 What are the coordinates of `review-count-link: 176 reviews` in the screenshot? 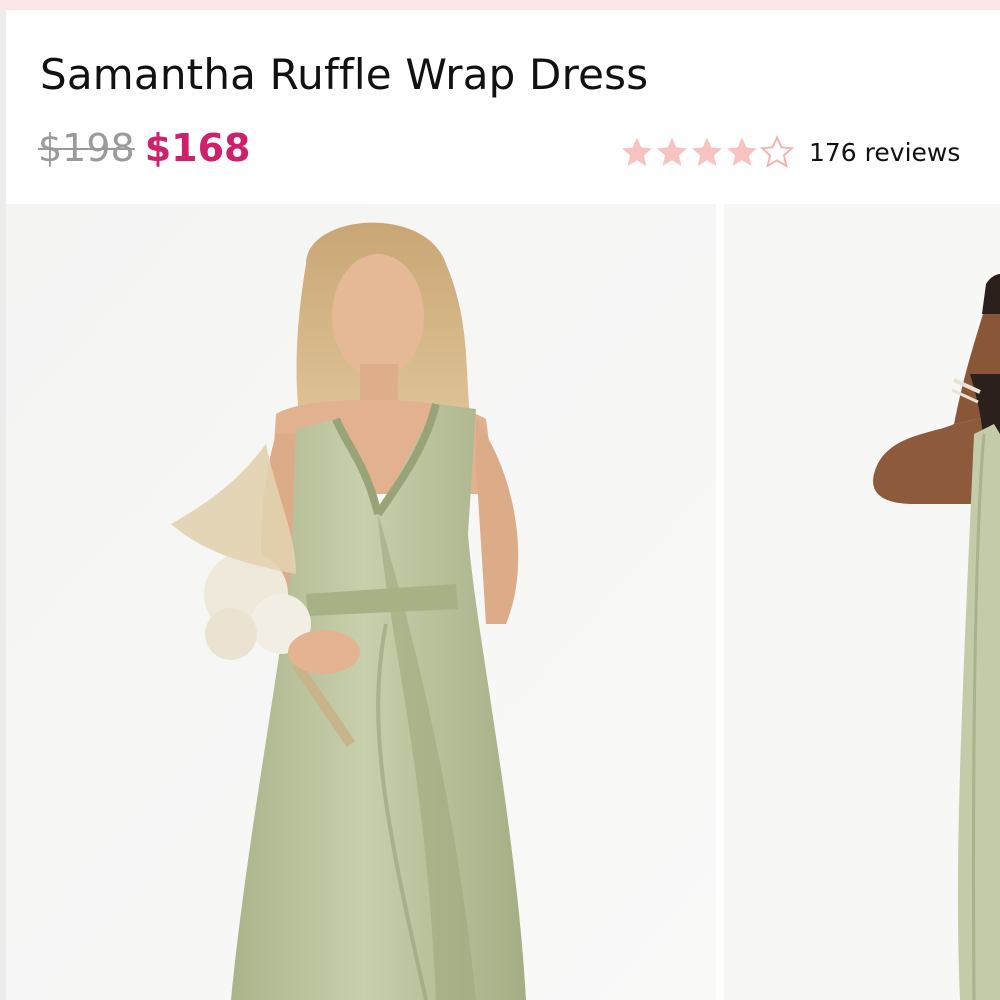 It's located at (884, 152).